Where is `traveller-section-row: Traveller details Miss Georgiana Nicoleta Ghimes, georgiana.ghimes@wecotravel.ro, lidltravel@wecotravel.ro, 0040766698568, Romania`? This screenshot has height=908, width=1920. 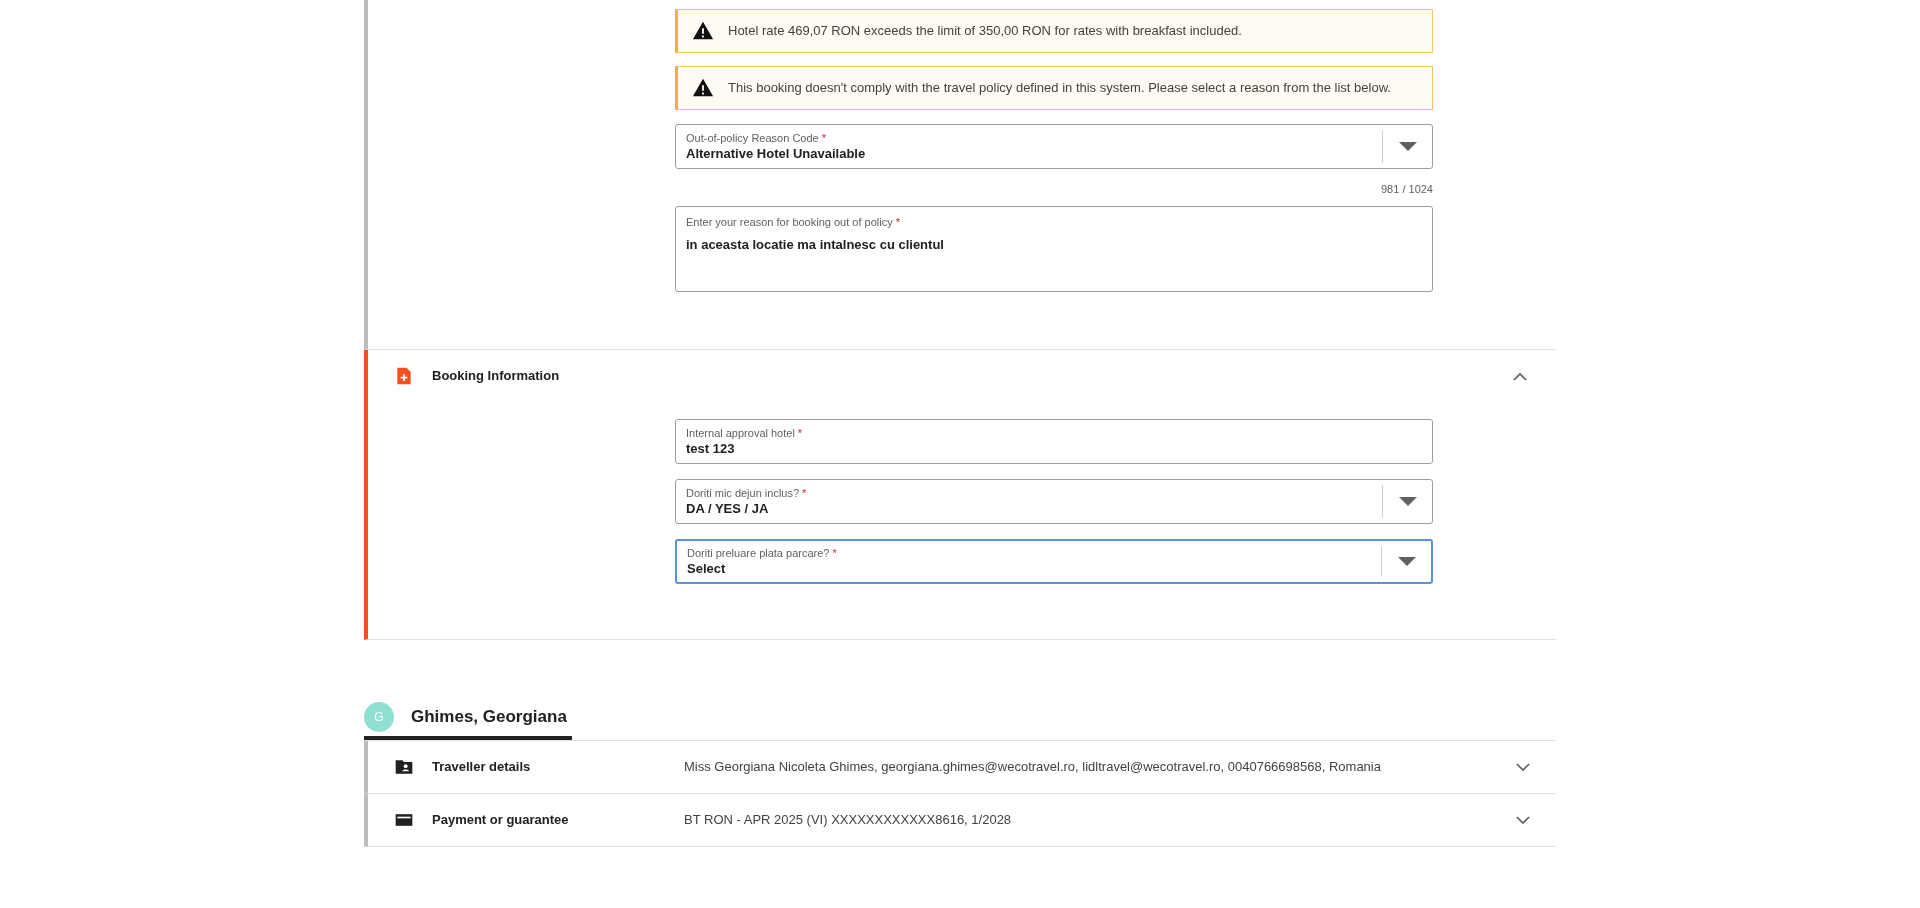
traveller-section-row: Traveller details Miss Georgiana Nicoleta Ghimes, georgiana.ghimes@wecotravel.ro, lidltravel@wecotravel.ro, 0040766698568, Romania is located at coordinates (960, 767).